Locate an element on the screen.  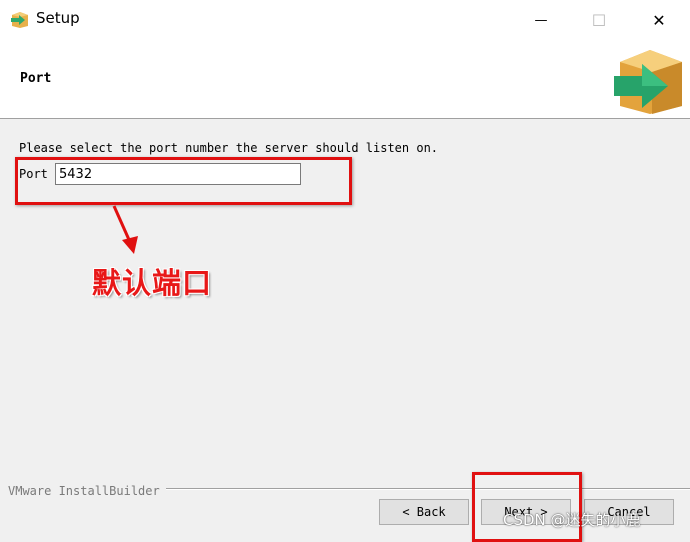
close-icon: ✕ is located at coordinates (659, 20).